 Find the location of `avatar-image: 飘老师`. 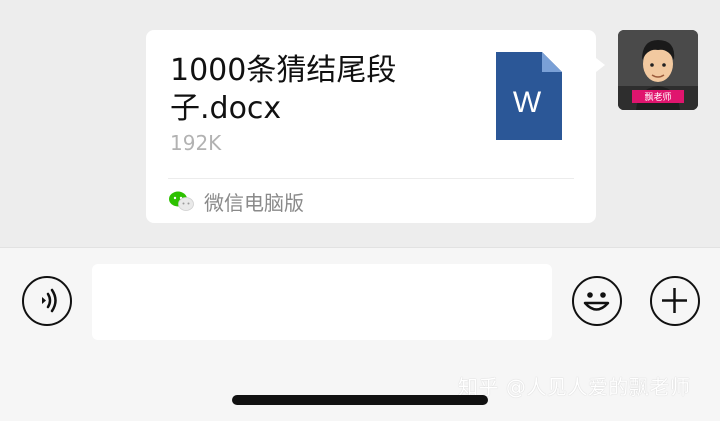

avatar-image: 飘老师 is located at coordinates (658, 70).